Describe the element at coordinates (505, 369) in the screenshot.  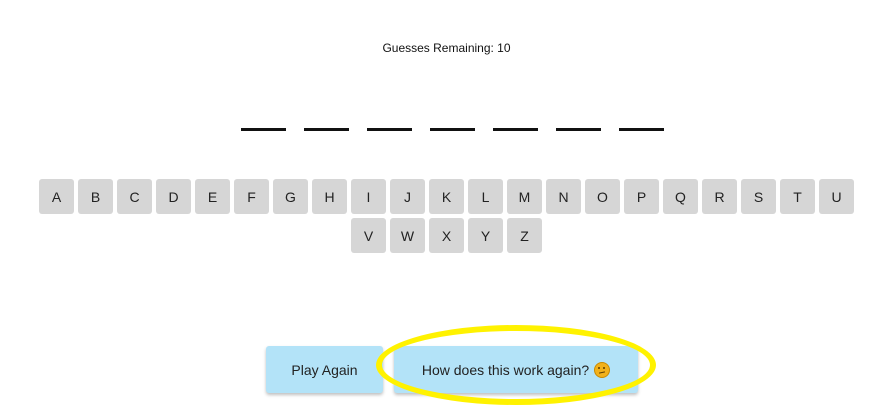
I see `how-does-this-work-label: How does this work again?` at that location.